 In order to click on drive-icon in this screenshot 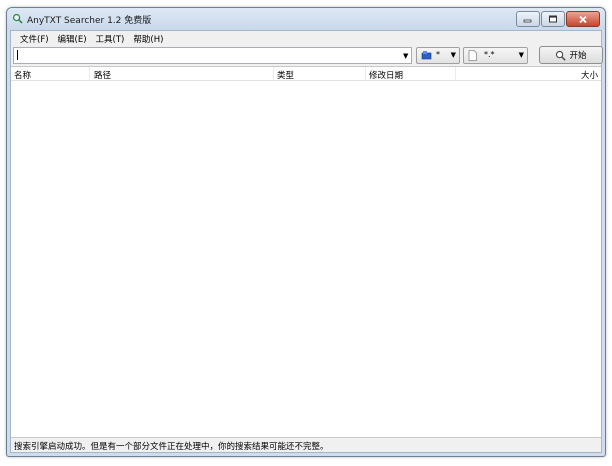, I will do `click(426, 55)`.